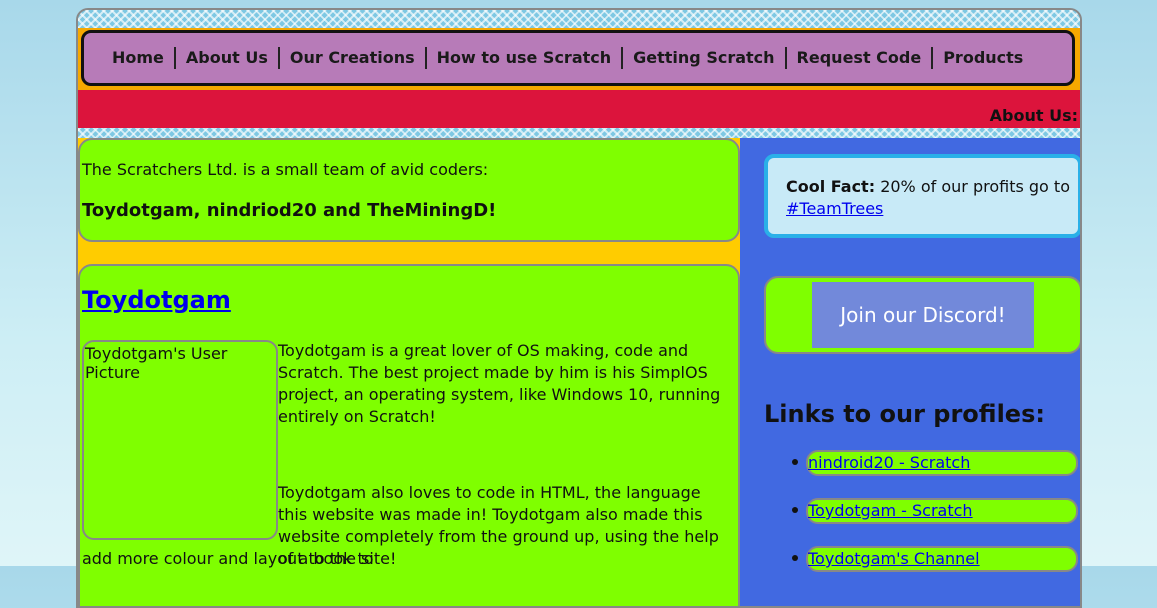  I want to click on team-trees-link: #TeamTrees, so click(834, 208).